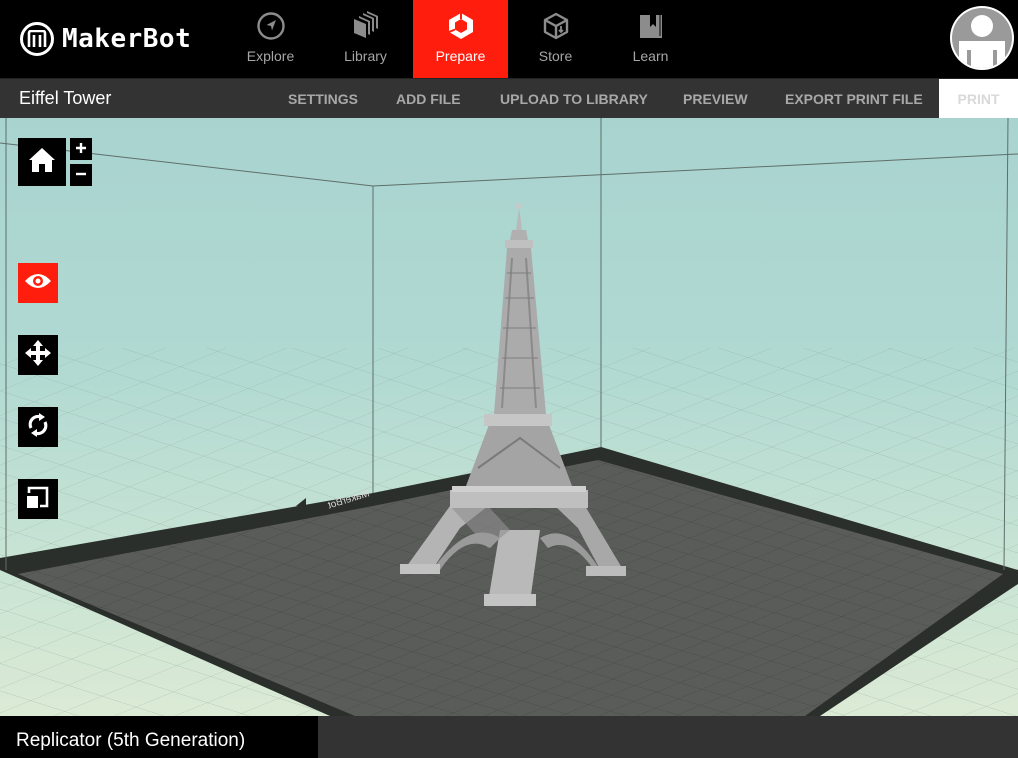 The height and width of the screenshot is (758, 1018). I want to click on brand-name: MakerBot, so click(127, 39).